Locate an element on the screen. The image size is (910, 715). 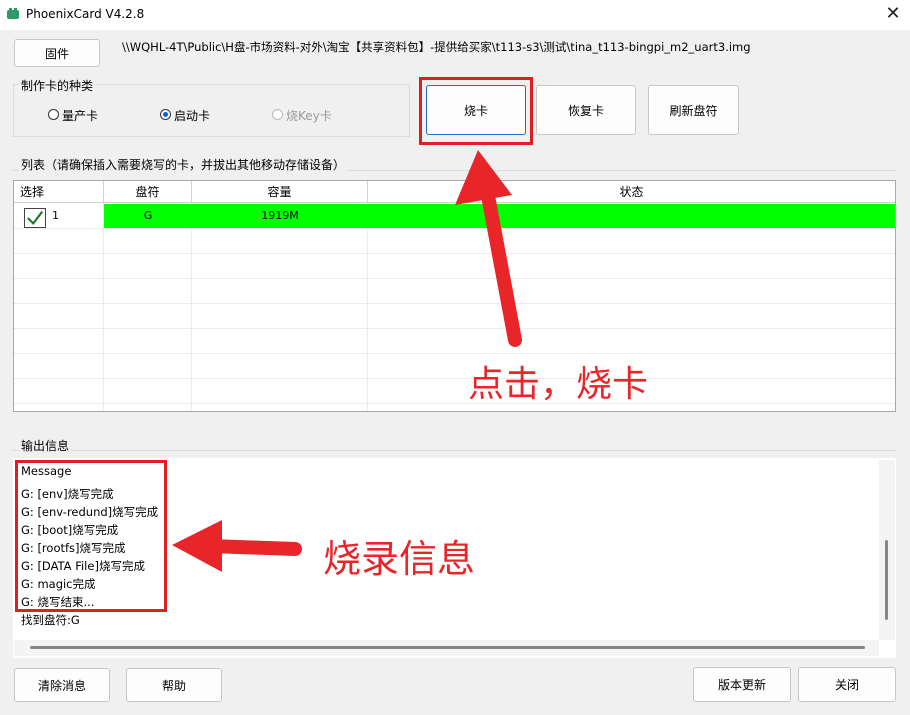
up-arrow-icon is located at coordinates (488, 248).